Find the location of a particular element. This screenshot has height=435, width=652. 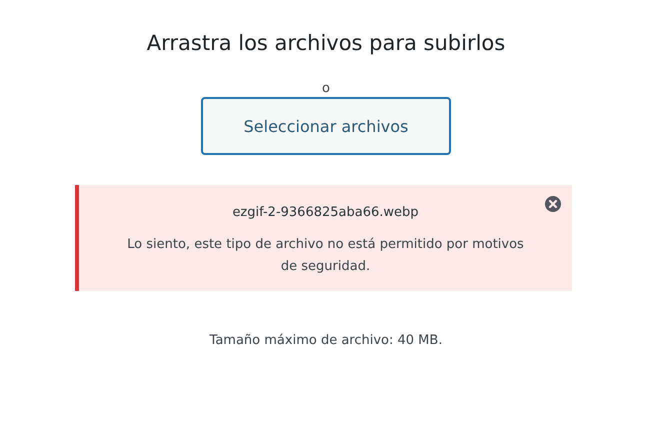

upload-title: Arrastra los archivos para subirlos is located at coordinates (326, 43).